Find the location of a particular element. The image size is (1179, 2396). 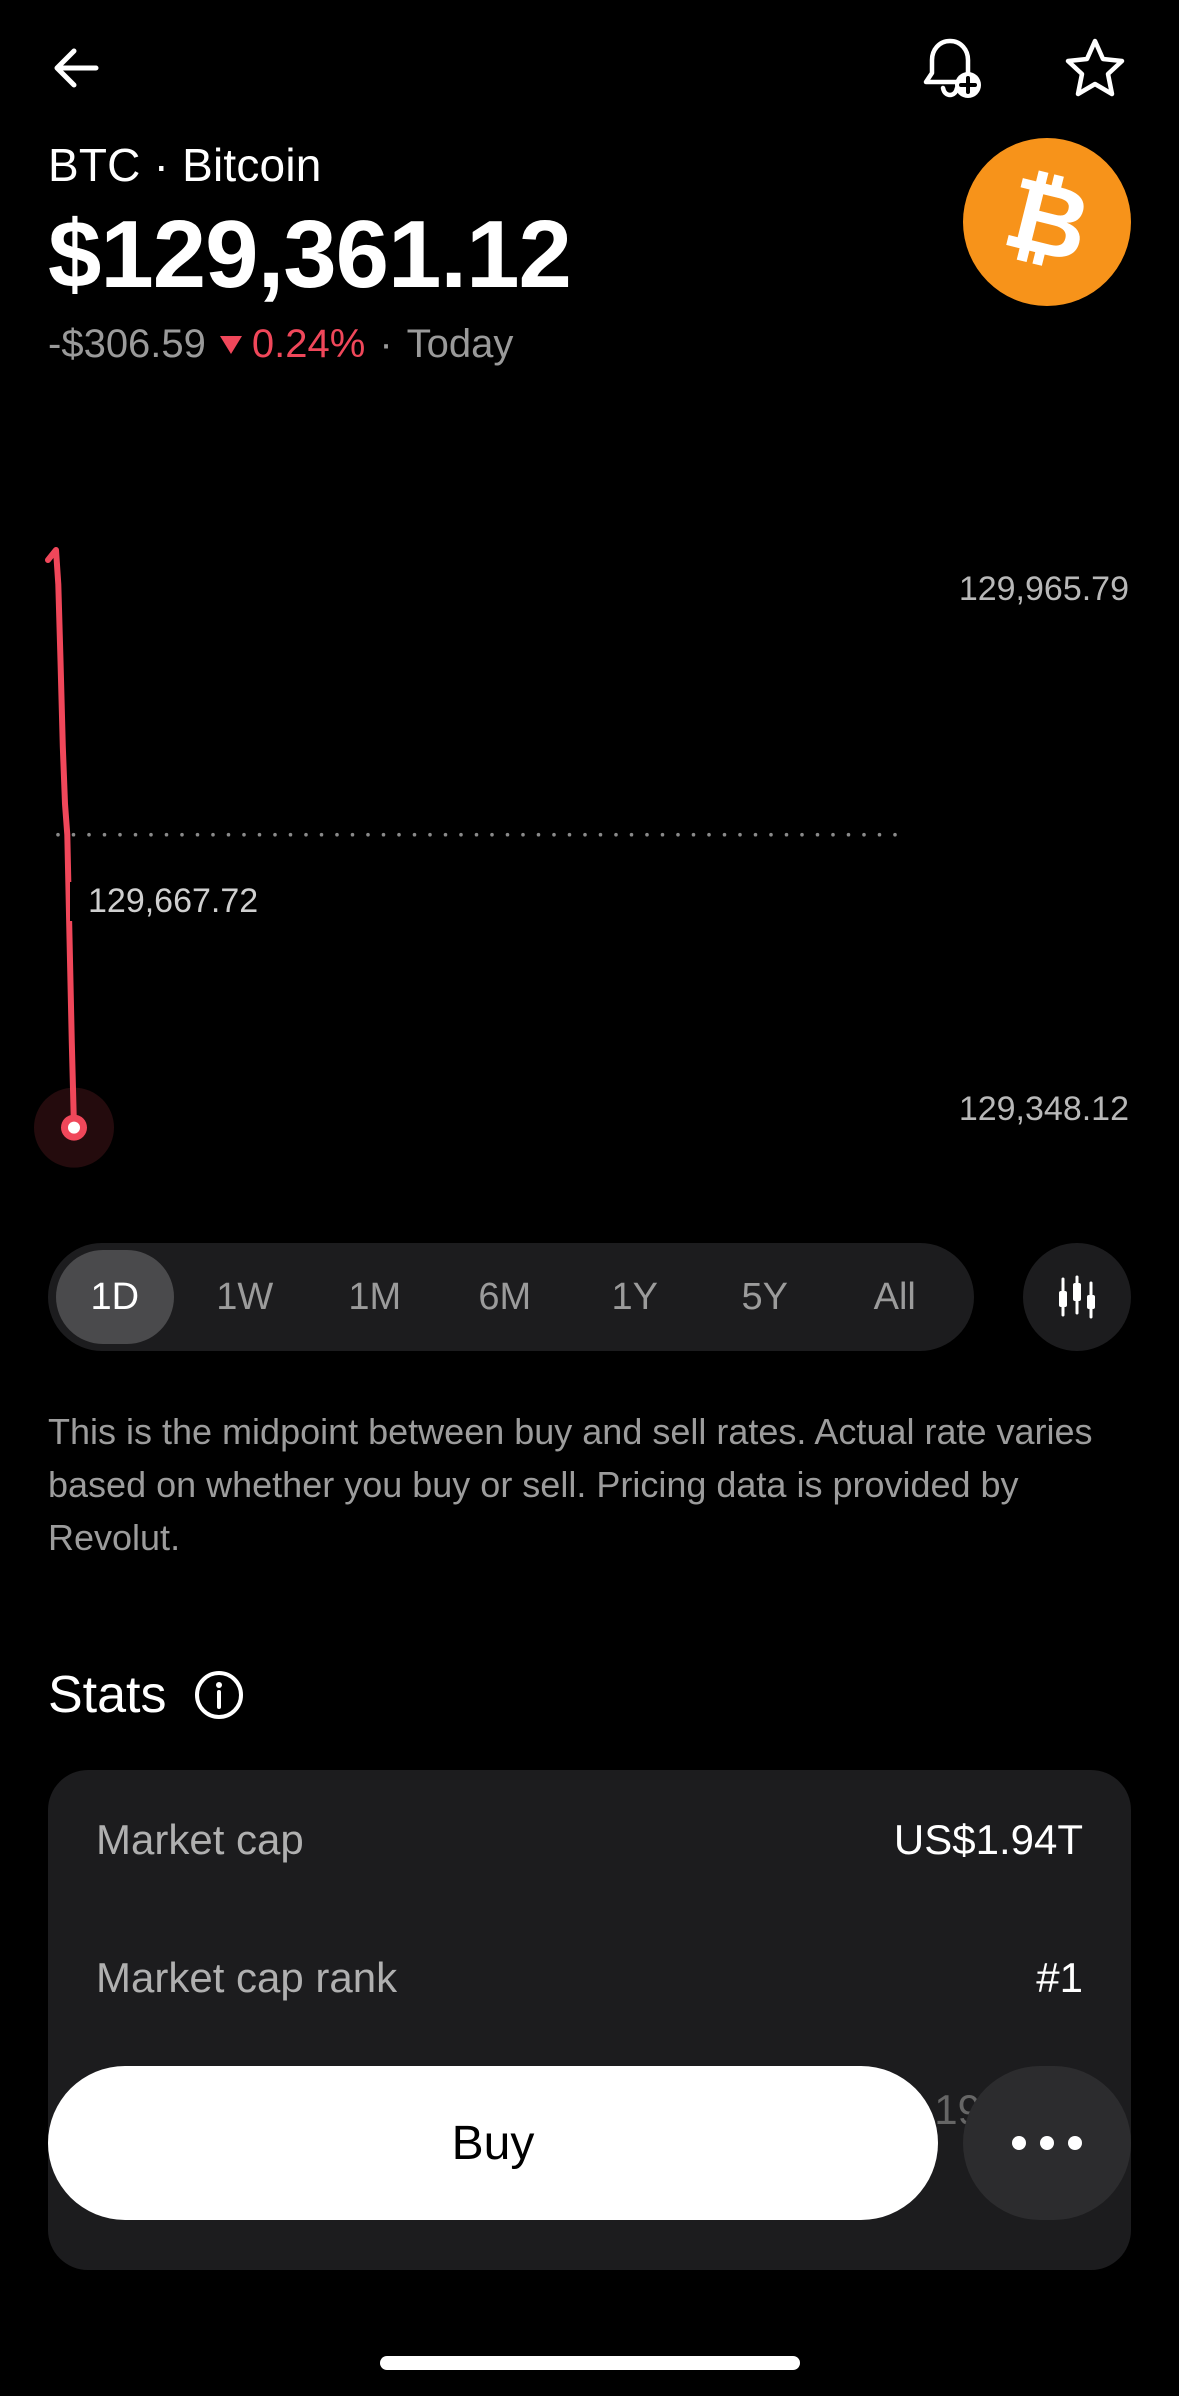

stat-label: Market cap is located at coordinates (200, 1839).